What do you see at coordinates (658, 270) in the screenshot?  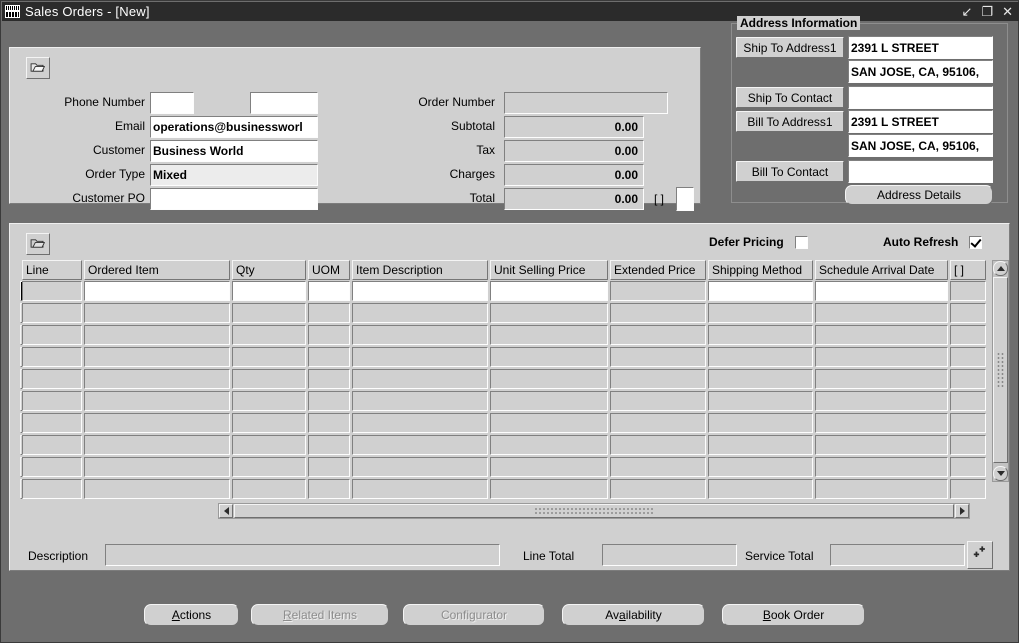 I see `column-header: Extended Price` at bounding box center [658, 270].